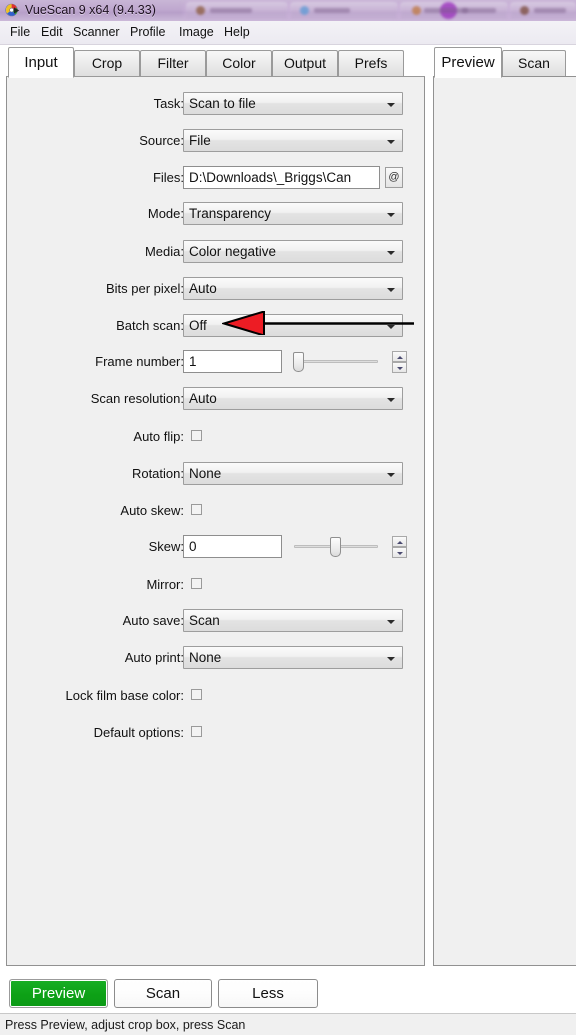  I want to click on batch-scan-label: Batch scan:, so click(150, 325).